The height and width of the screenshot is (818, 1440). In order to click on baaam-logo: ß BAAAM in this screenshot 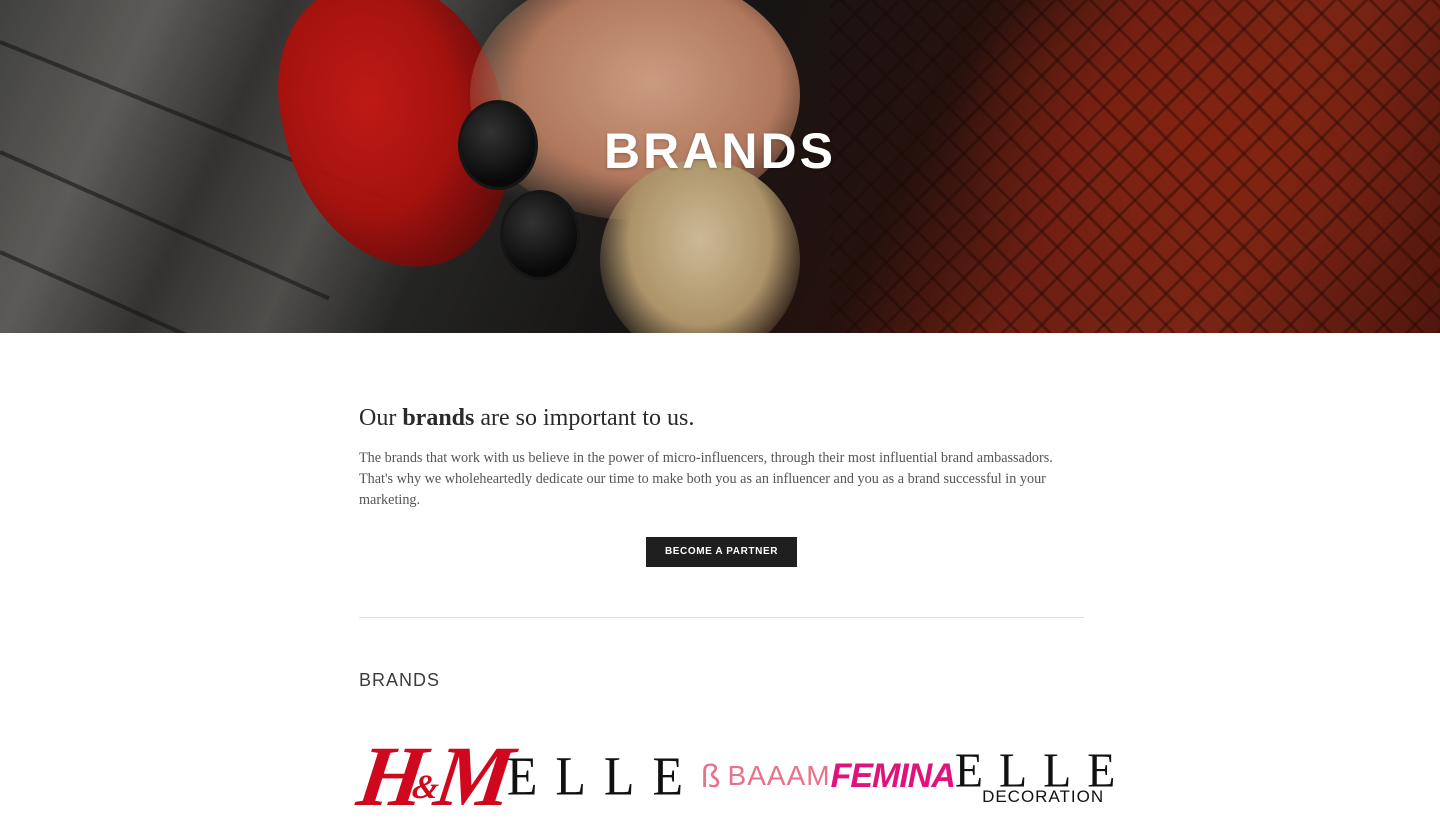, I will do `click(766, 776)`.